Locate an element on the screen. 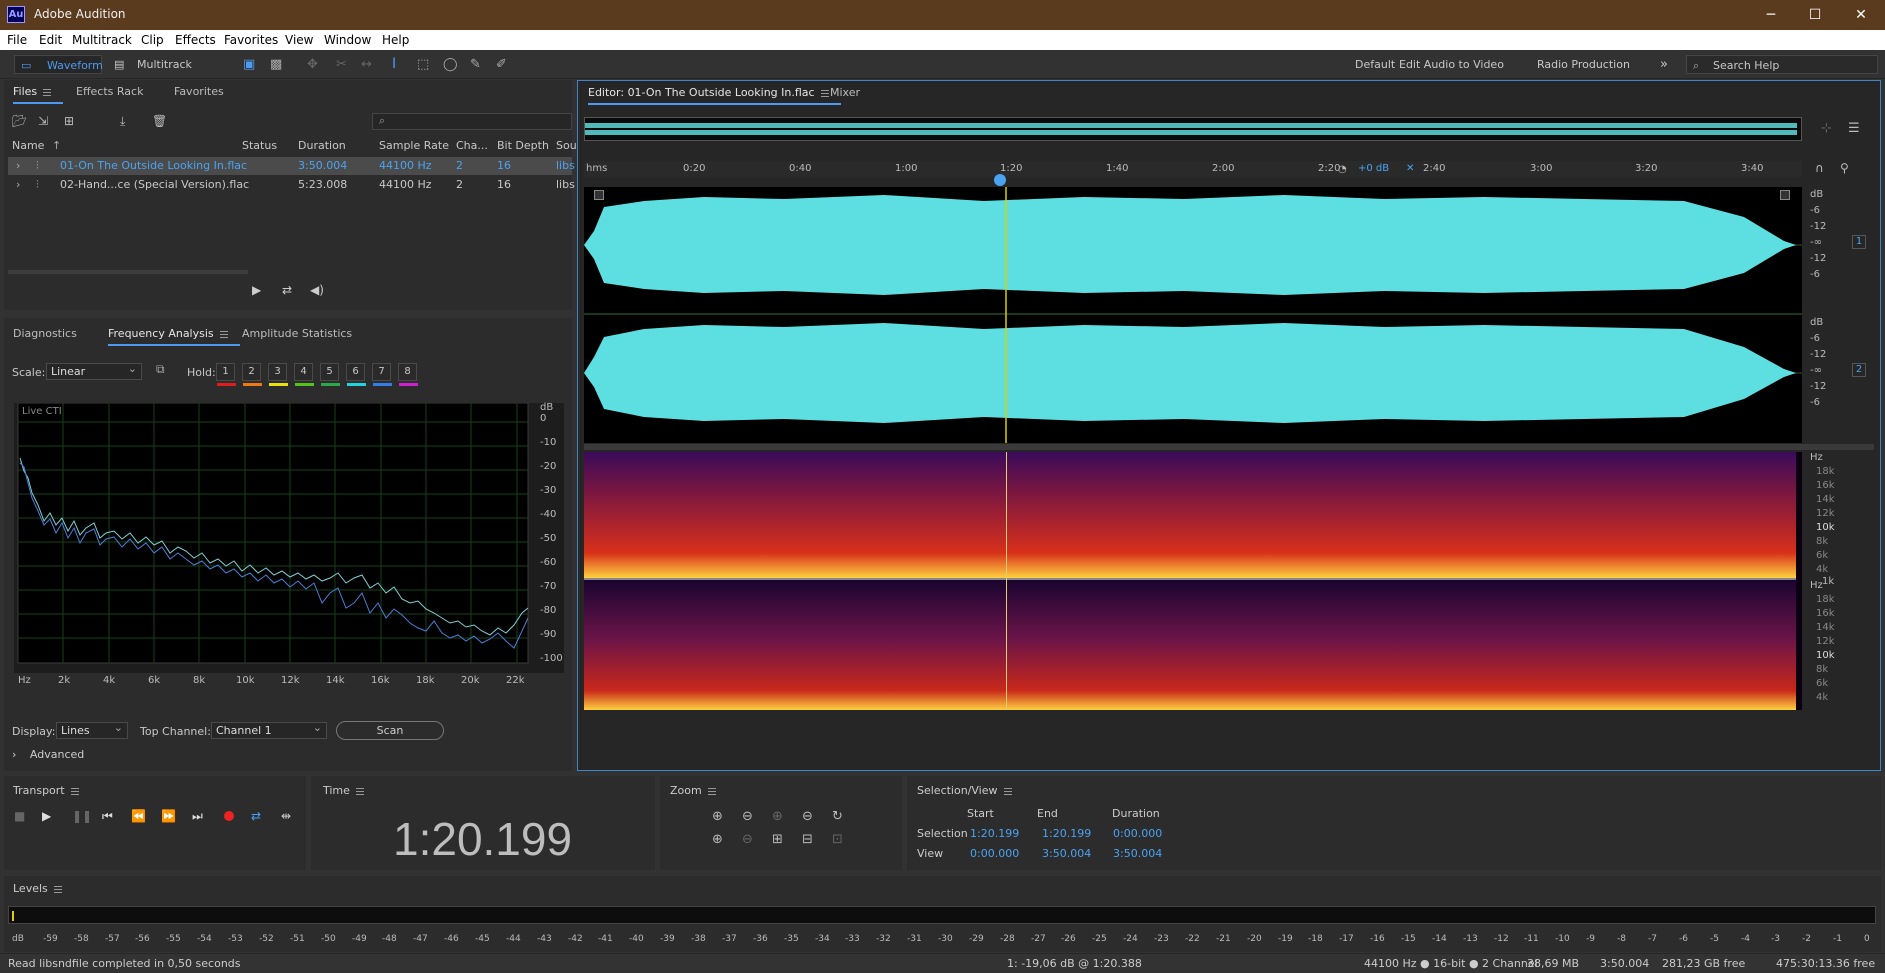 Image resolution: width=1885 pixels, height=973 pixels. zoom-in-amplitude-icon: ⊕ is located at coordinates (717, 816).